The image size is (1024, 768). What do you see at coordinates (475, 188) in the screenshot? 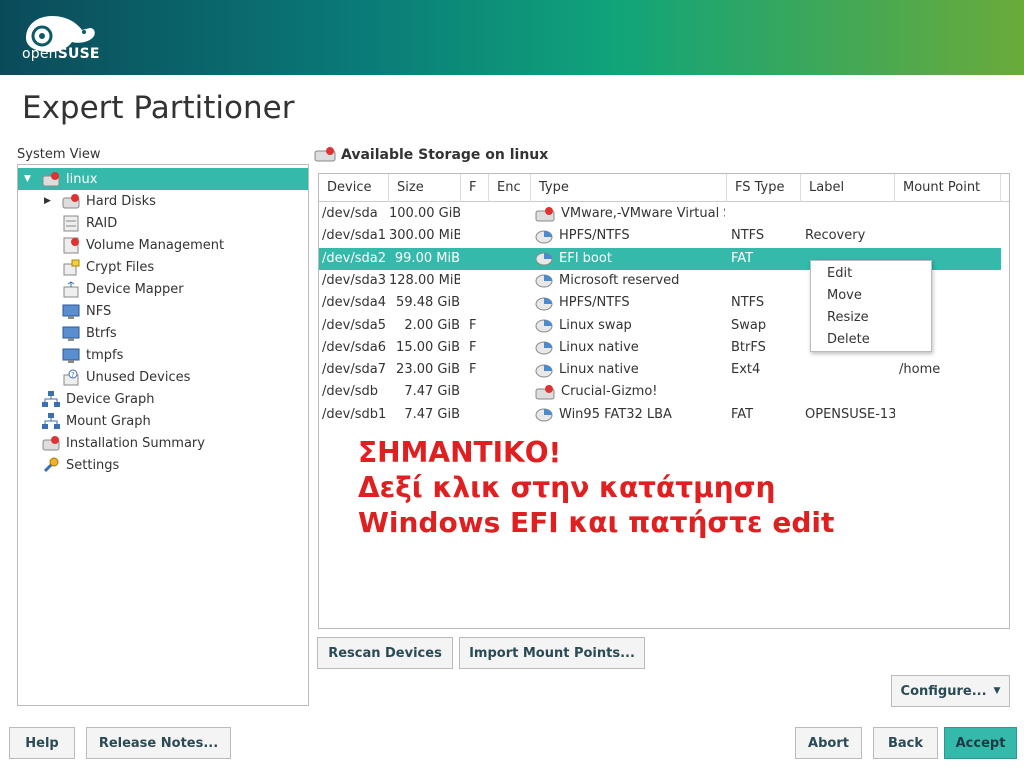
I see `column-header-f: F` at bounding box center [475, 188].